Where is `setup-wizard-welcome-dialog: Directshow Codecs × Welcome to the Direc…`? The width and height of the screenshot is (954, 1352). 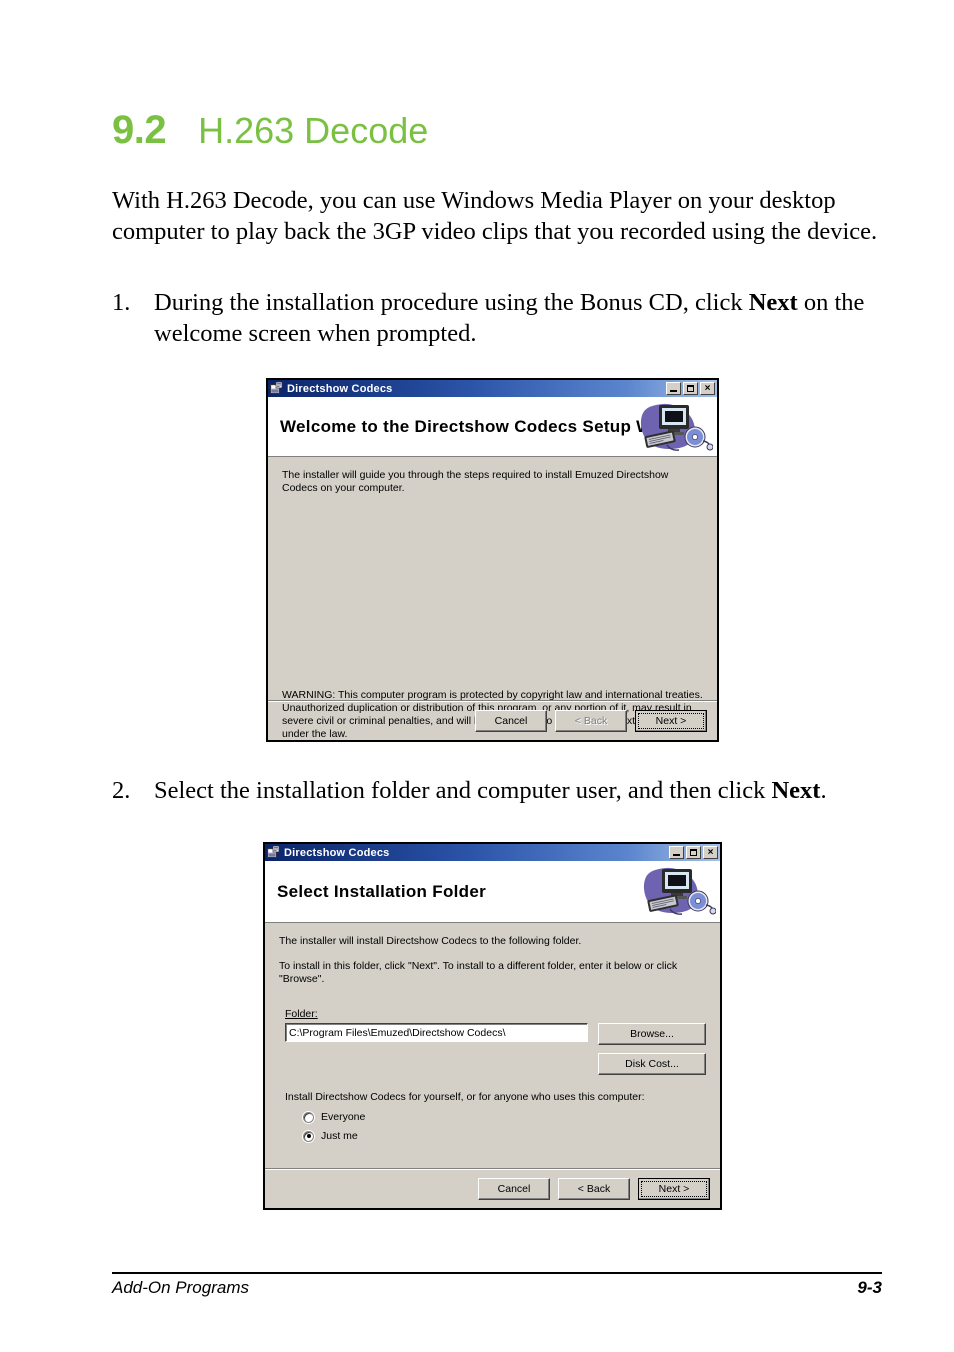
setup-wizard-welcome-dialog: Directshow Codecs × Welcome to the Direc… is located at coordinates (492, 560).